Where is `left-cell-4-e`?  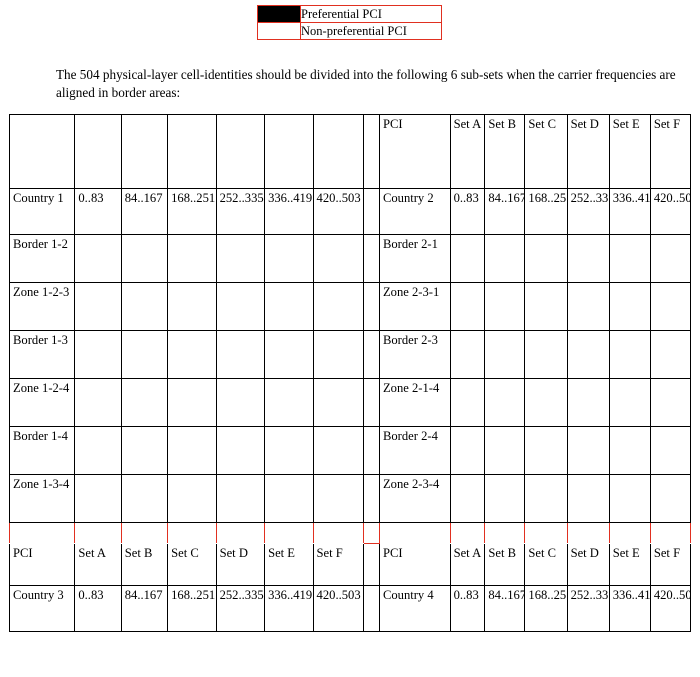 left-cell-4-e is located at coordinates (289, 450).